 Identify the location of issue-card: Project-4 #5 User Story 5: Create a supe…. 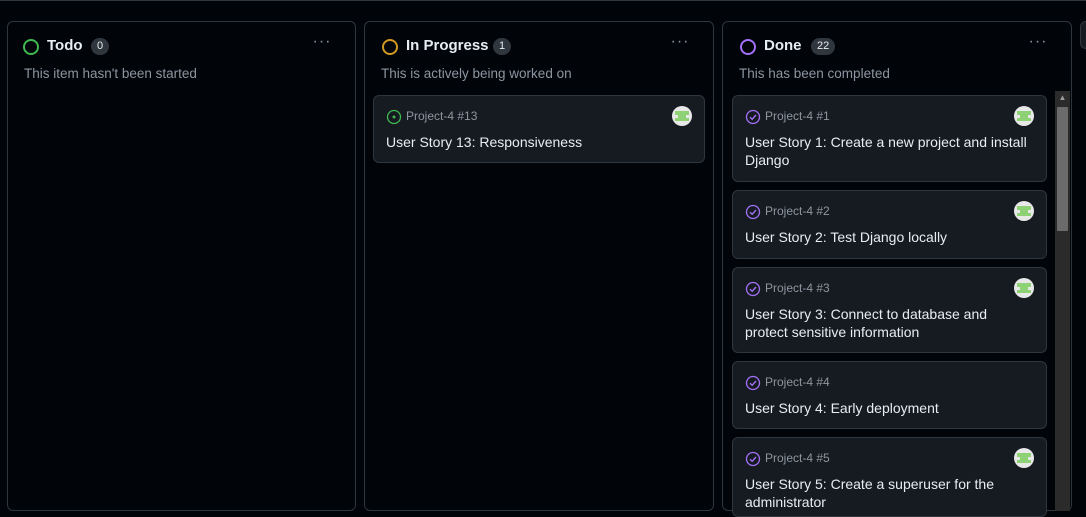
(889, 477).